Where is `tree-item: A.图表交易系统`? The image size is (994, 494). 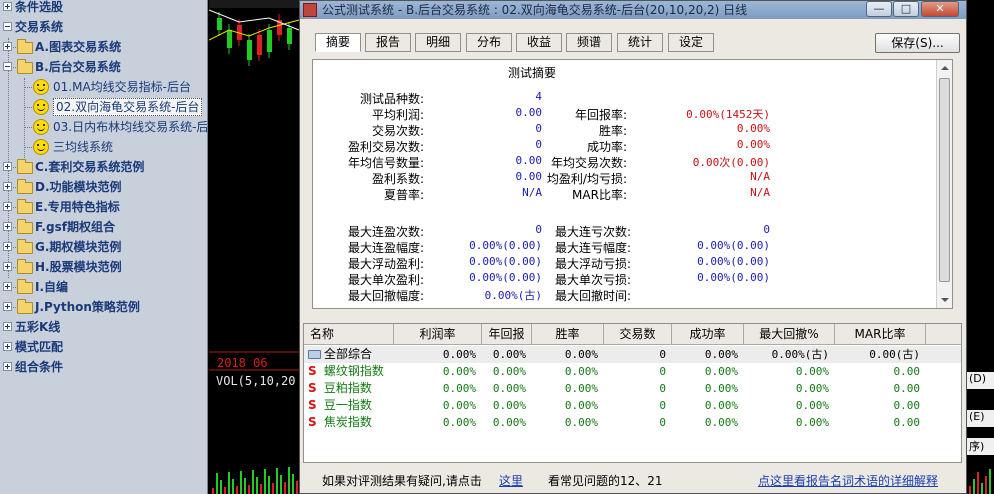 tree-item: A.图表交易系统 is located at coordinates (103, 47).